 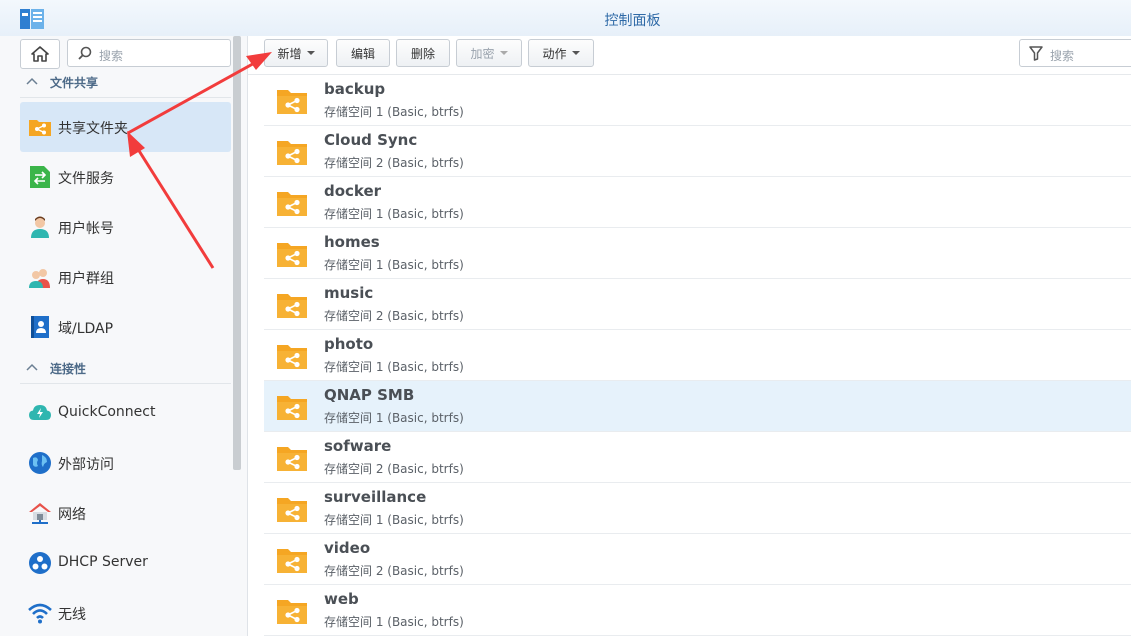 I want to click on new-button: 新增, so click(x=296, y=53).